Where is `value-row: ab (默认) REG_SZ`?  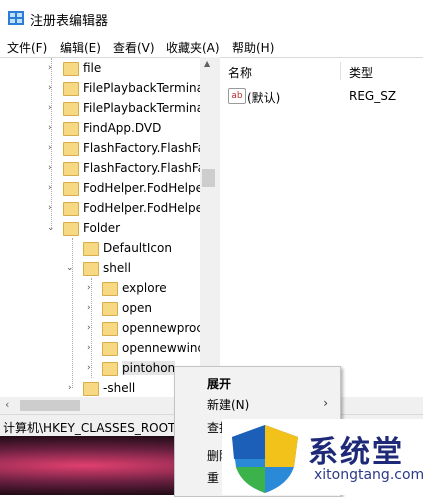 value-row: ab (默认) REG_SZ is located at coordinates (321, 97).